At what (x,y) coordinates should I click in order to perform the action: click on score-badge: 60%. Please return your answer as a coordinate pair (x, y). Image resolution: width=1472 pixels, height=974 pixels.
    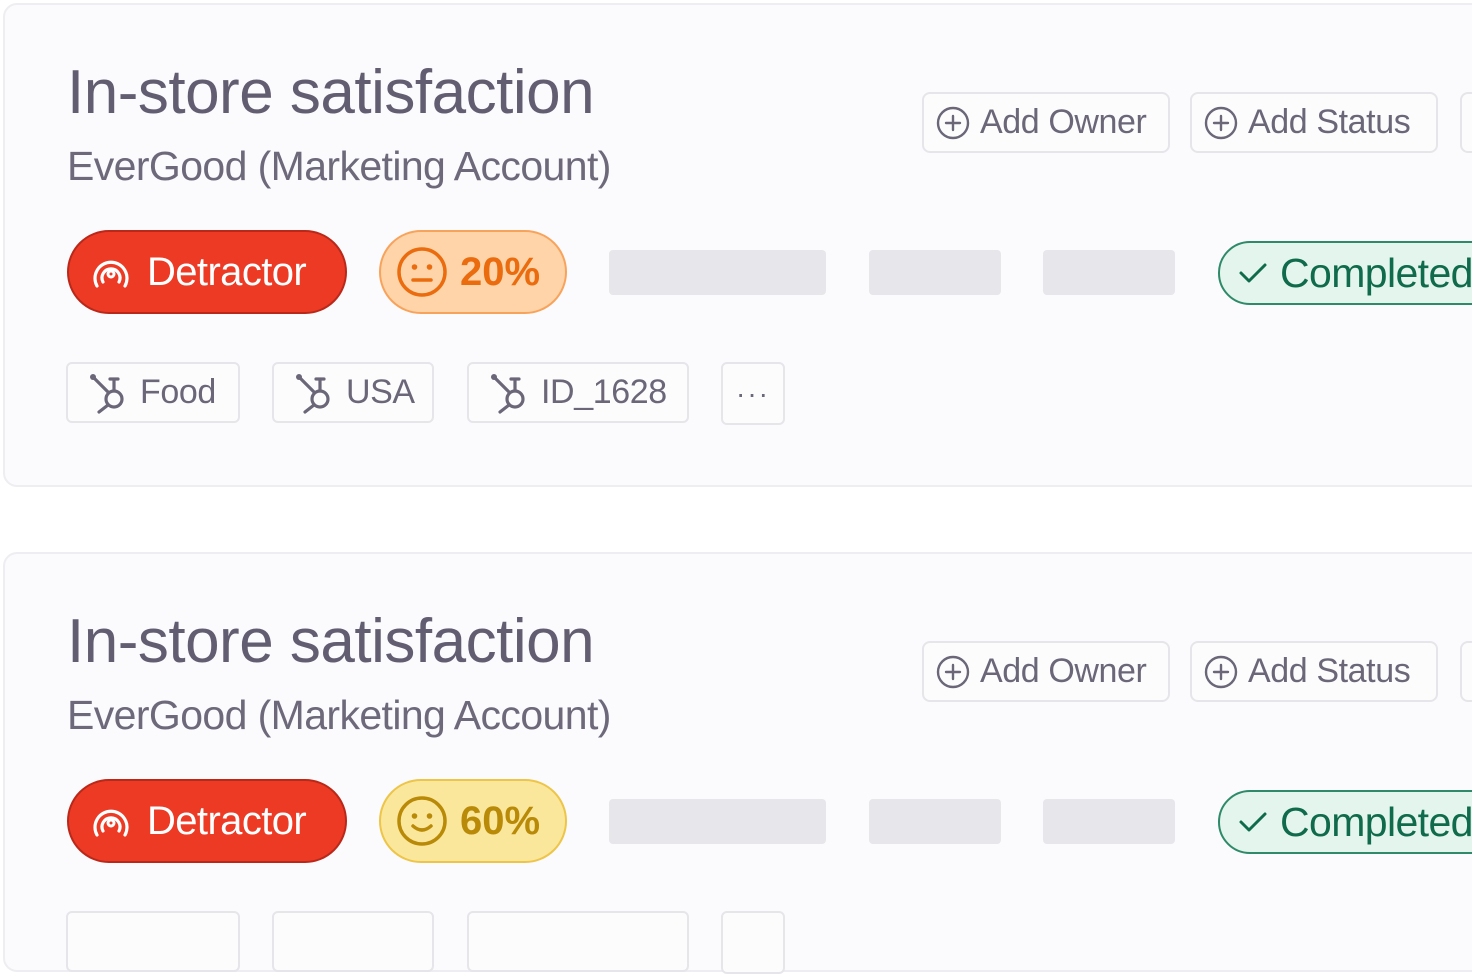
    Looking at the image, I should click on (473, 821).